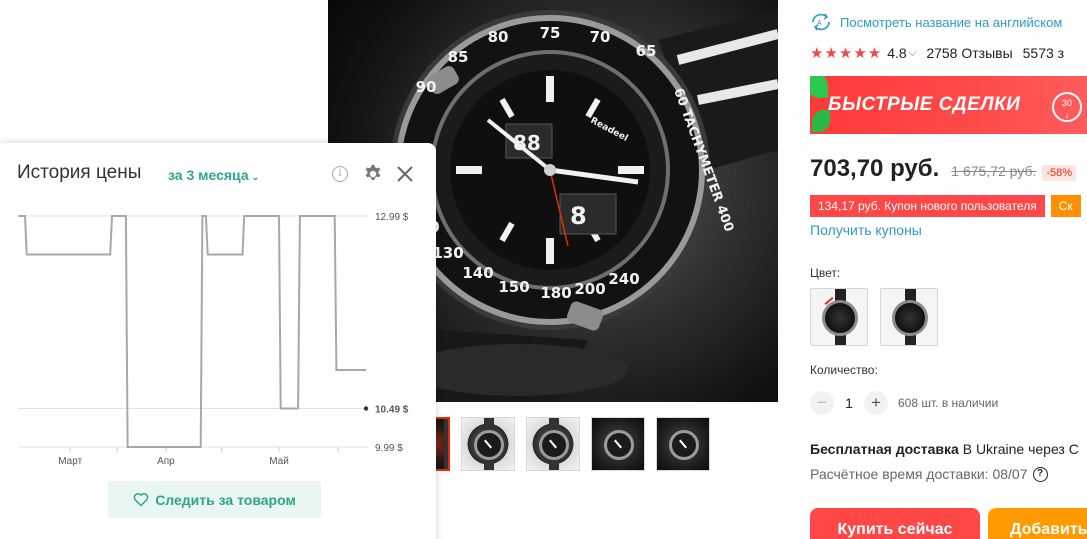 The width and height of the screenshot is (1087, 539). Describe the element at coordinates (951, 22) in the screenshot. I see `translate-link-label: Посмотреть название на английском` at that location.